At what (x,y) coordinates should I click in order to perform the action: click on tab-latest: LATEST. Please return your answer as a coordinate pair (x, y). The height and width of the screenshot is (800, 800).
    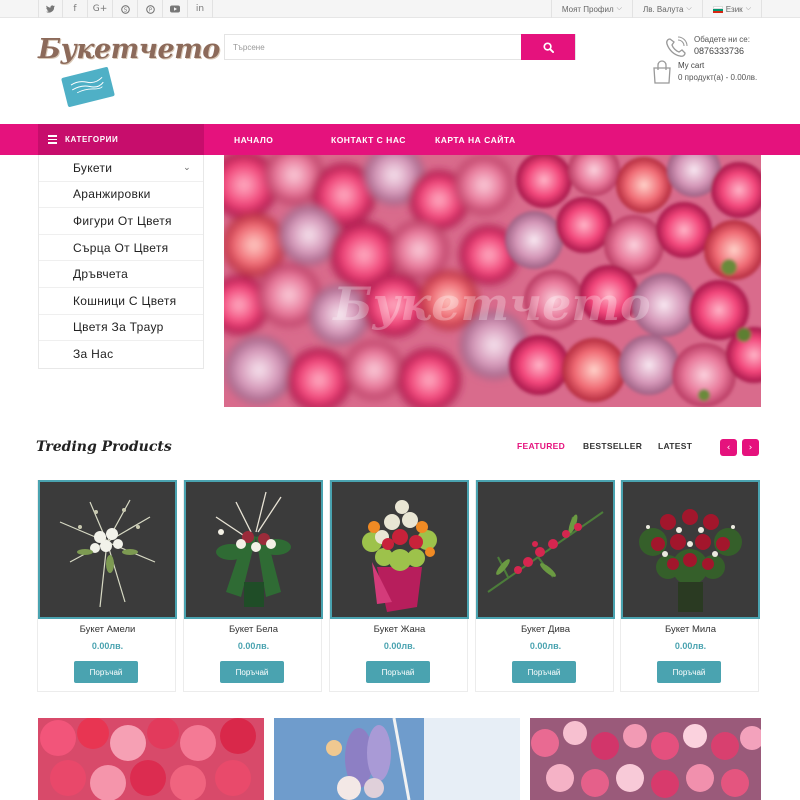
    Looking at the image, I should click on (675, 446).